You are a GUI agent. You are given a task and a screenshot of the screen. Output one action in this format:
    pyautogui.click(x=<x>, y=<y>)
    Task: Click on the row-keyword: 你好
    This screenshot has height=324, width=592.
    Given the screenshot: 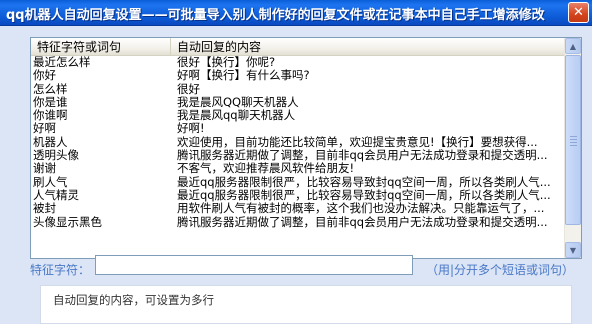 What is the action you would take?
    pyautogui.click(x=44, y=76)
    